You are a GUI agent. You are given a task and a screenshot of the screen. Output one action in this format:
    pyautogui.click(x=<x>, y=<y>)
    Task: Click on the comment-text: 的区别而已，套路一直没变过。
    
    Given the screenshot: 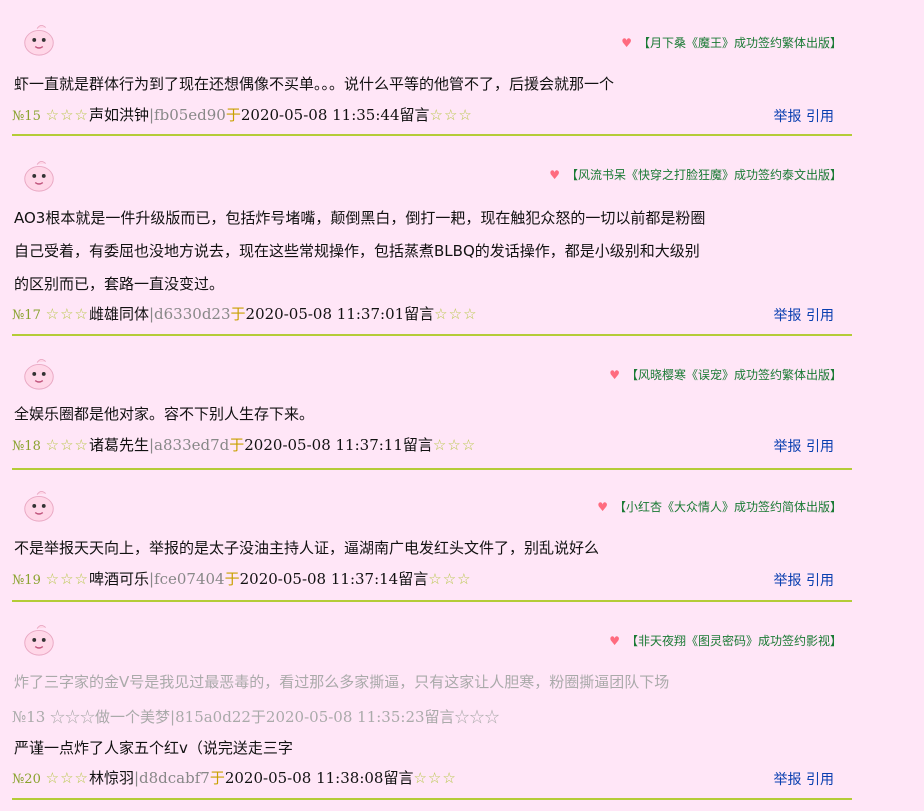 What is the action you would take?
    pyautogui.click(x=119, y=284)
    